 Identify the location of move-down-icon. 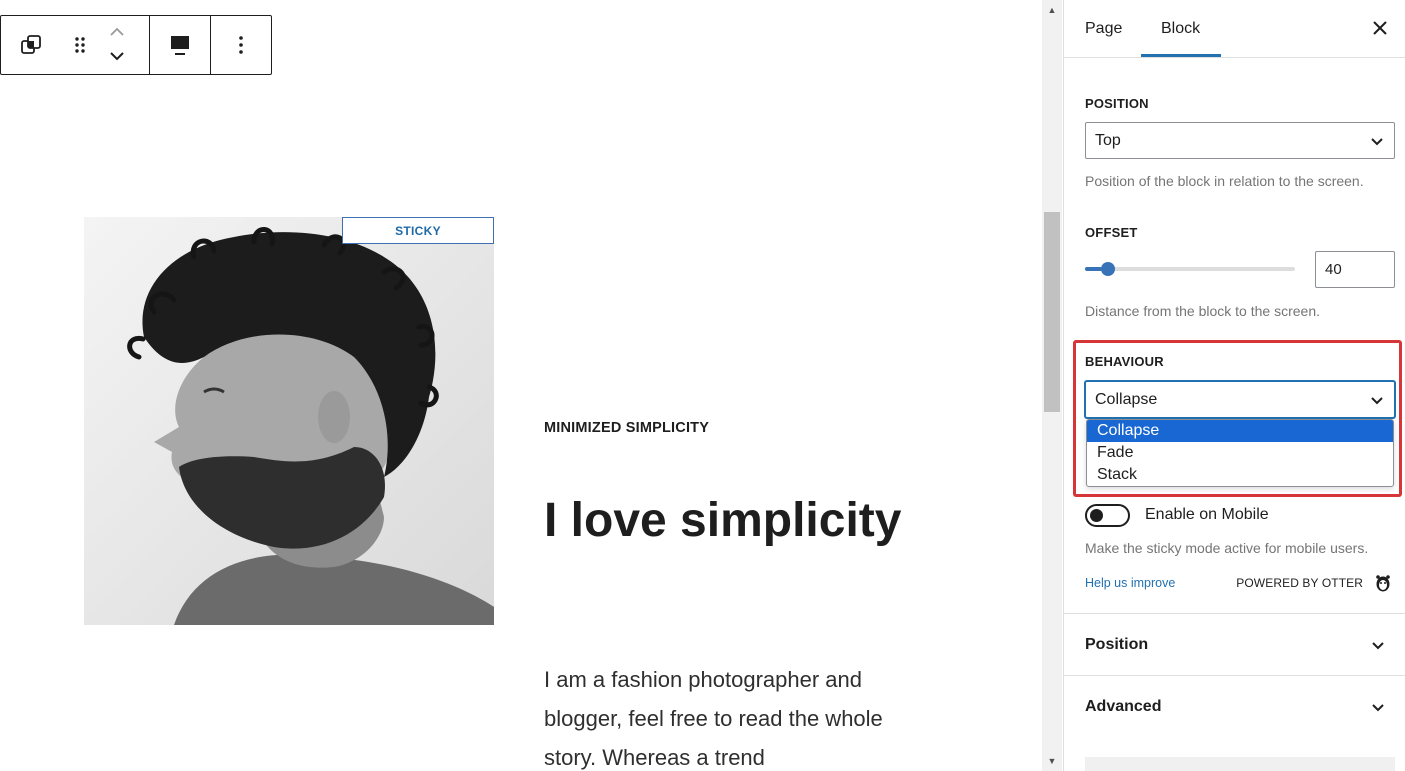
(117, 56).